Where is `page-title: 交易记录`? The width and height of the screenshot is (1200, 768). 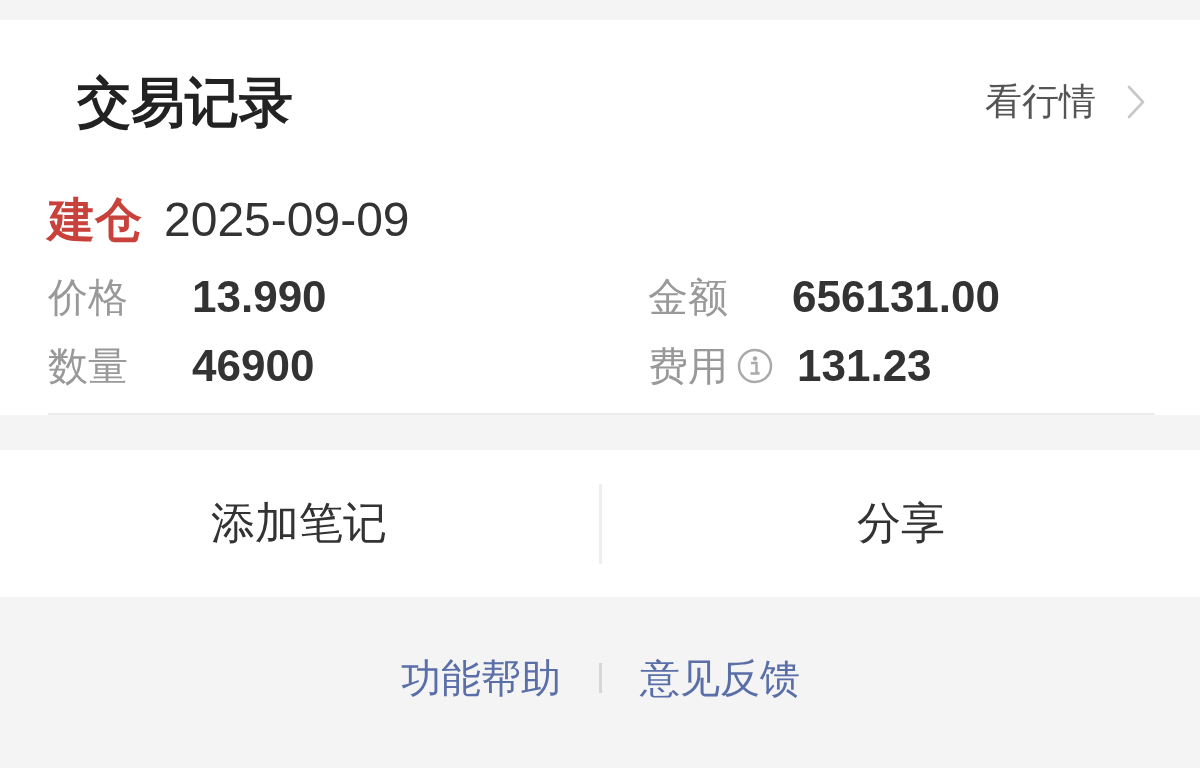
page-title: 交易记录 is located at coordinates (185, 102).